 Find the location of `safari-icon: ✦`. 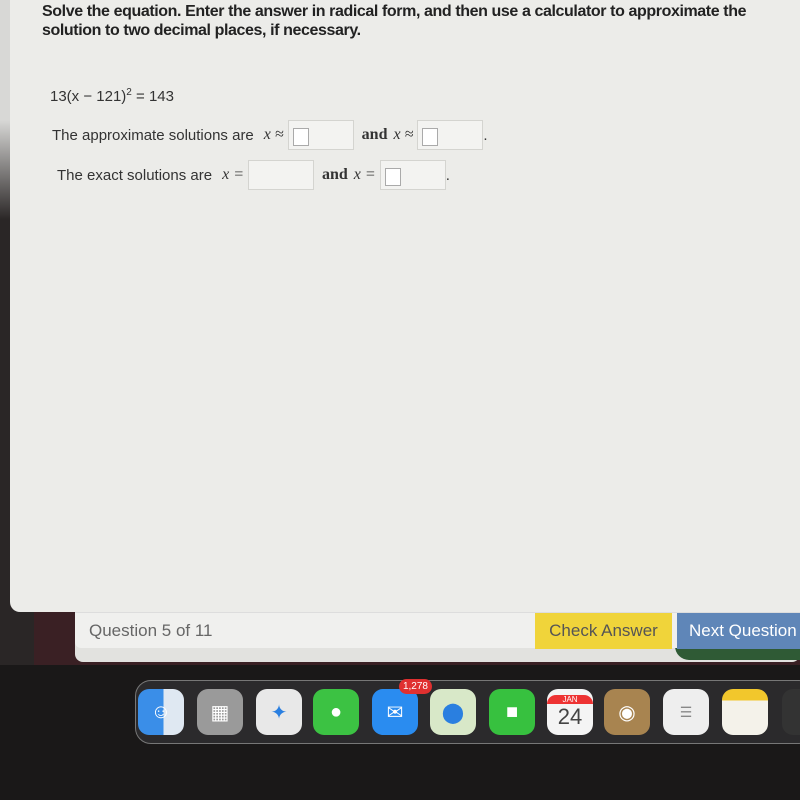

safari-icon: ✦ is located at coordinates (279, 712).